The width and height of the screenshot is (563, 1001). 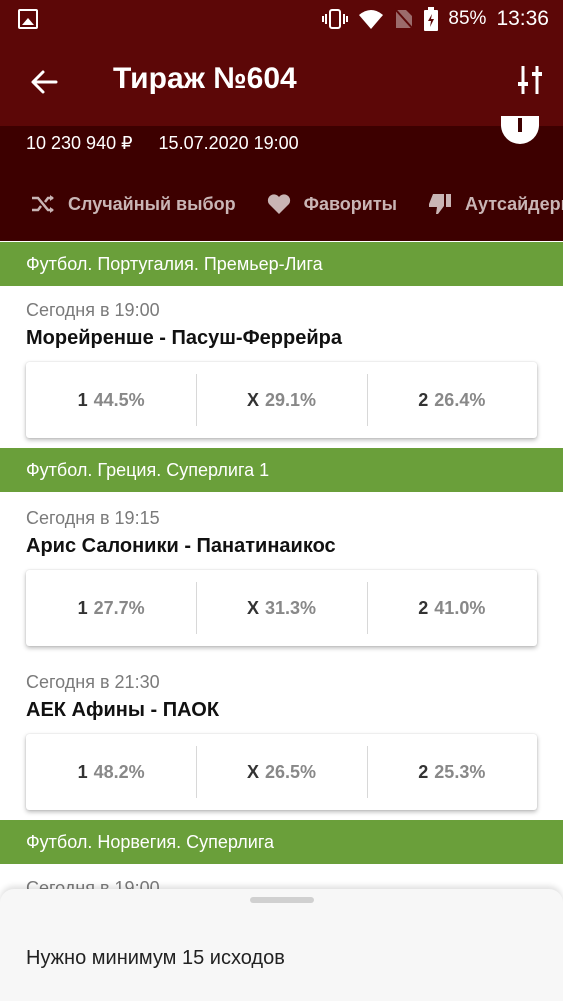 I want to click on tab-outsiders: Аутсайдеры, so click(x=495, y=204).